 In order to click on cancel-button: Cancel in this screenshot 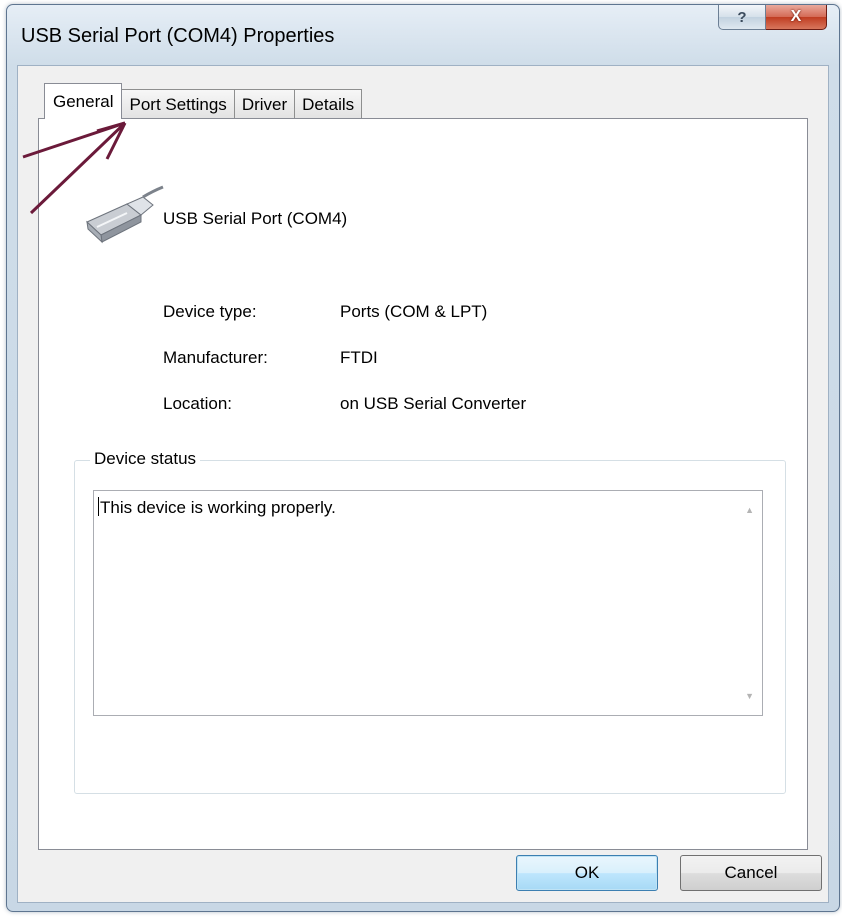, I will do `click(751, 873)`.